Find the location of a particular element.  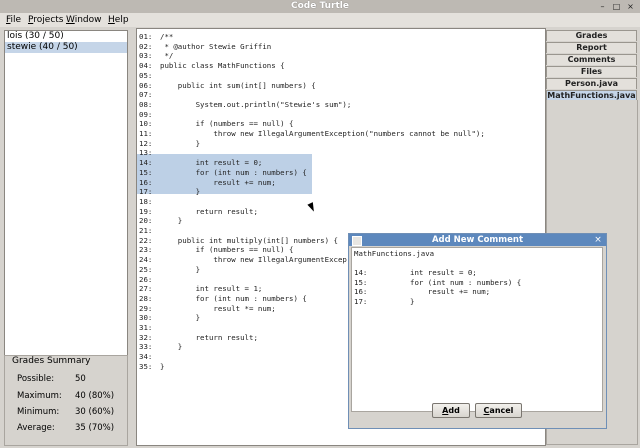

menu-help: Help is located at coordinates (118, 20).